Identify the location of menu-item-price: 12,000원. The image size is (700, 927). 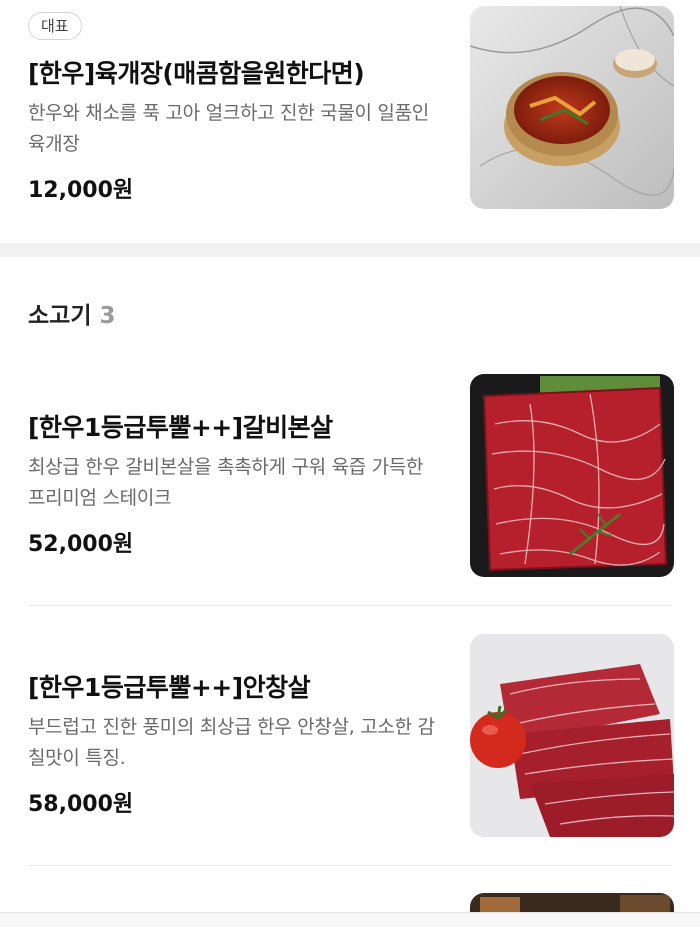
(81, 190).